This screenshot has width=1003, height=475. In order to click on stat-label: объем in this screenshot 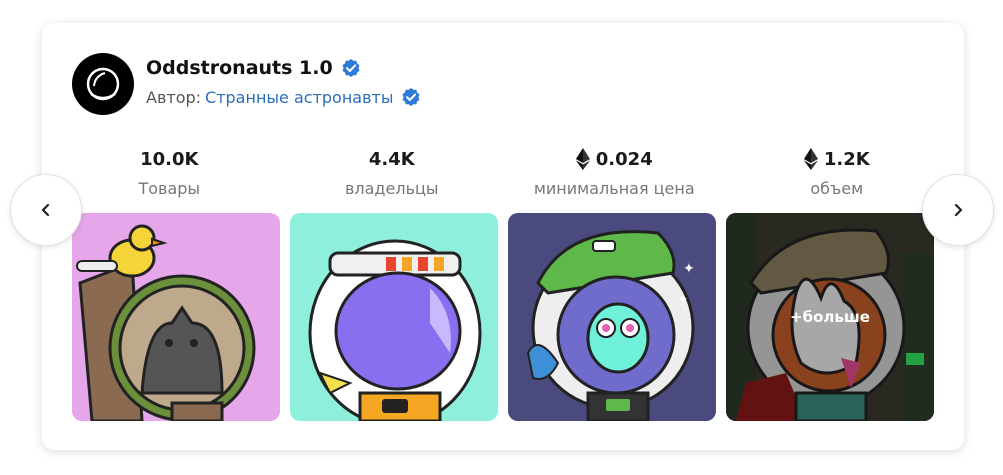, I will do `click(837, 188)`.